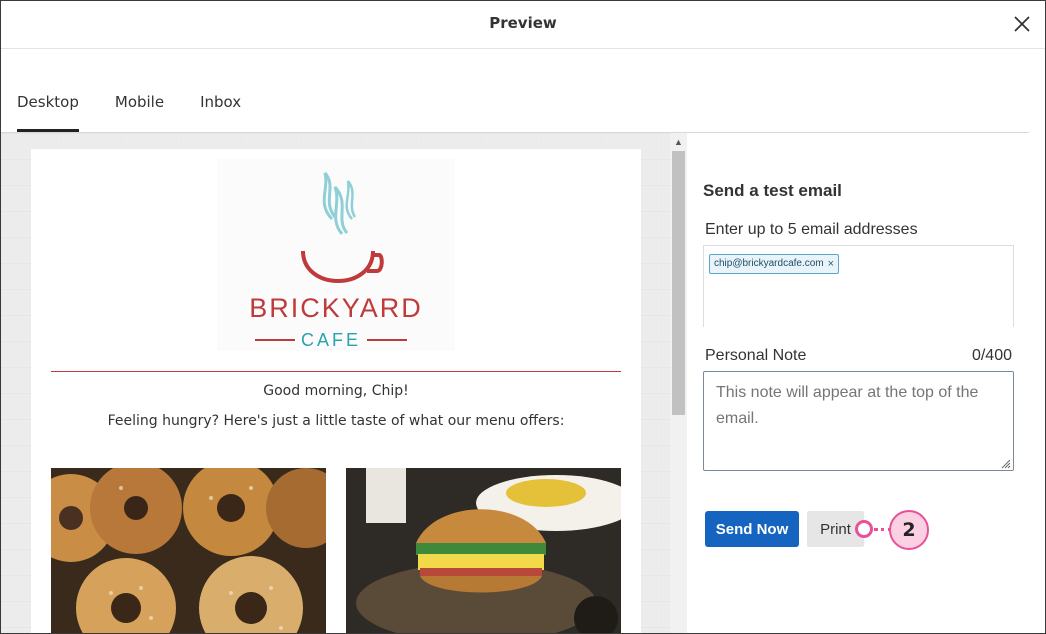 The image size is (1046, 634). I want to click on dialog-title: Preview, so click(523, 23).